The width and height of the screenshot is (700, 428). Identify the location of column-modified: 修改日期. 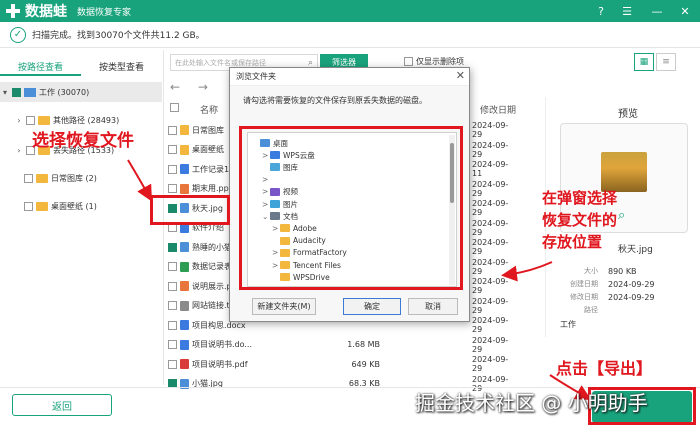
(498, 109).